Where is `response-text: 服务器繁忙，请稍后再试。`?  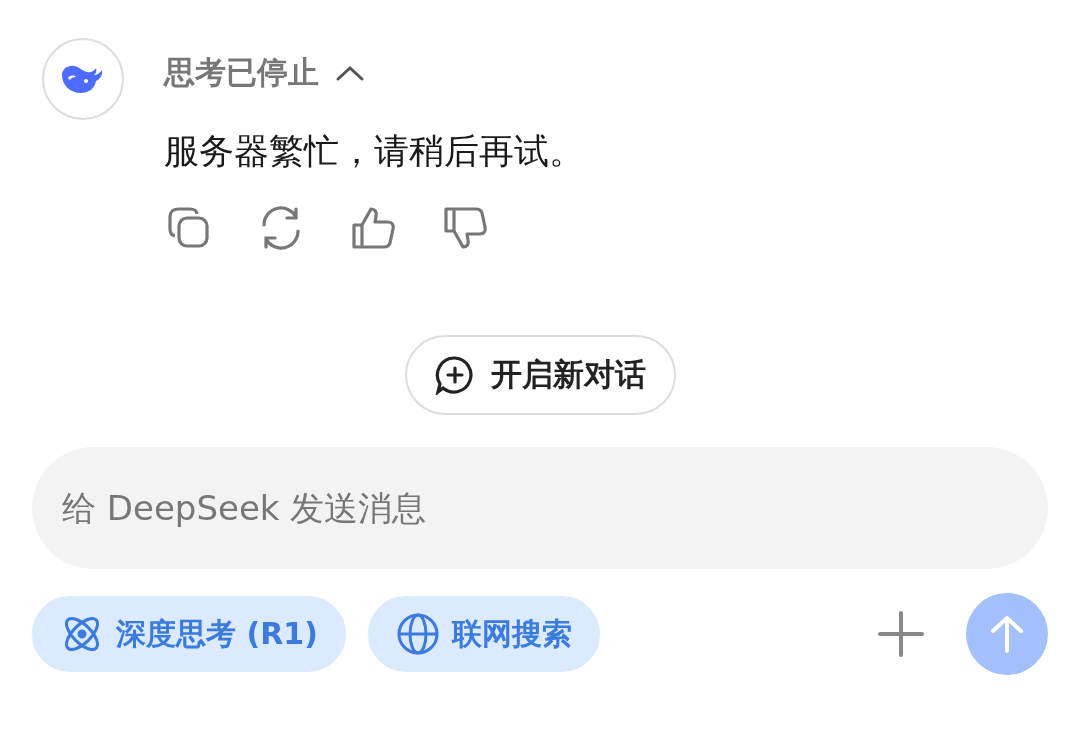
response-text: 服务器繁忙，请稍后再试。 is located at coordinates (374, 151).